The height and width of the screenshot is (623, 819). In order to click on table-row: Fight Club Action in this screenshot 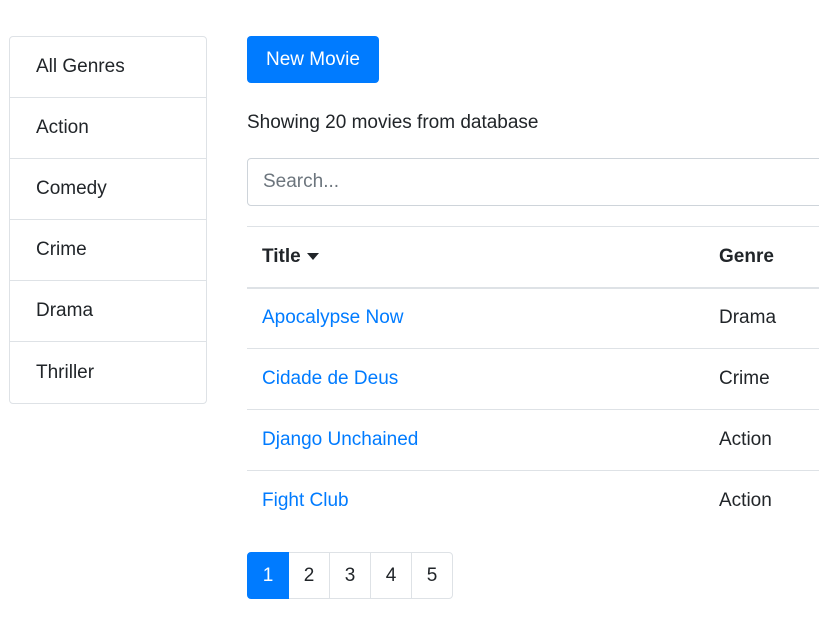, I will do `click(533, 501)`.